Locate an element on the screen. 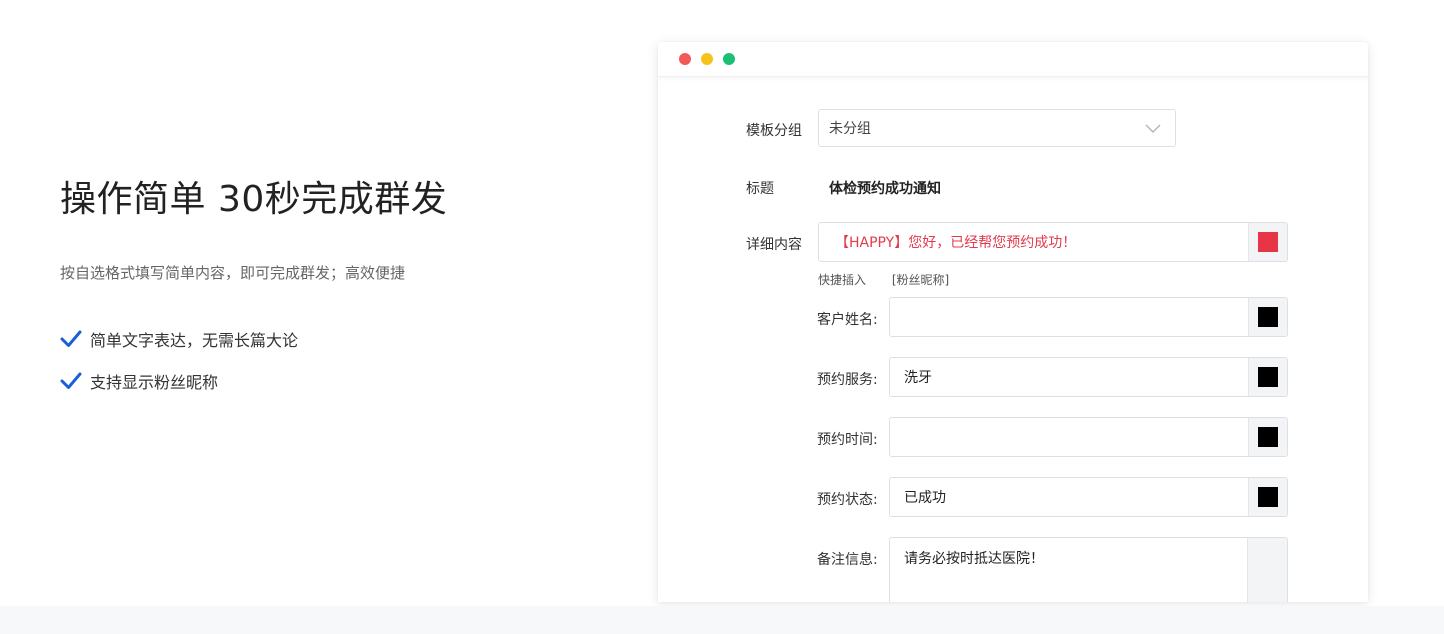 This screenshot has height=634, width=1444. detail-content-input: 【HAPPY】您好，已经帮您预约成功！ is located at coordinates (1053, 242).